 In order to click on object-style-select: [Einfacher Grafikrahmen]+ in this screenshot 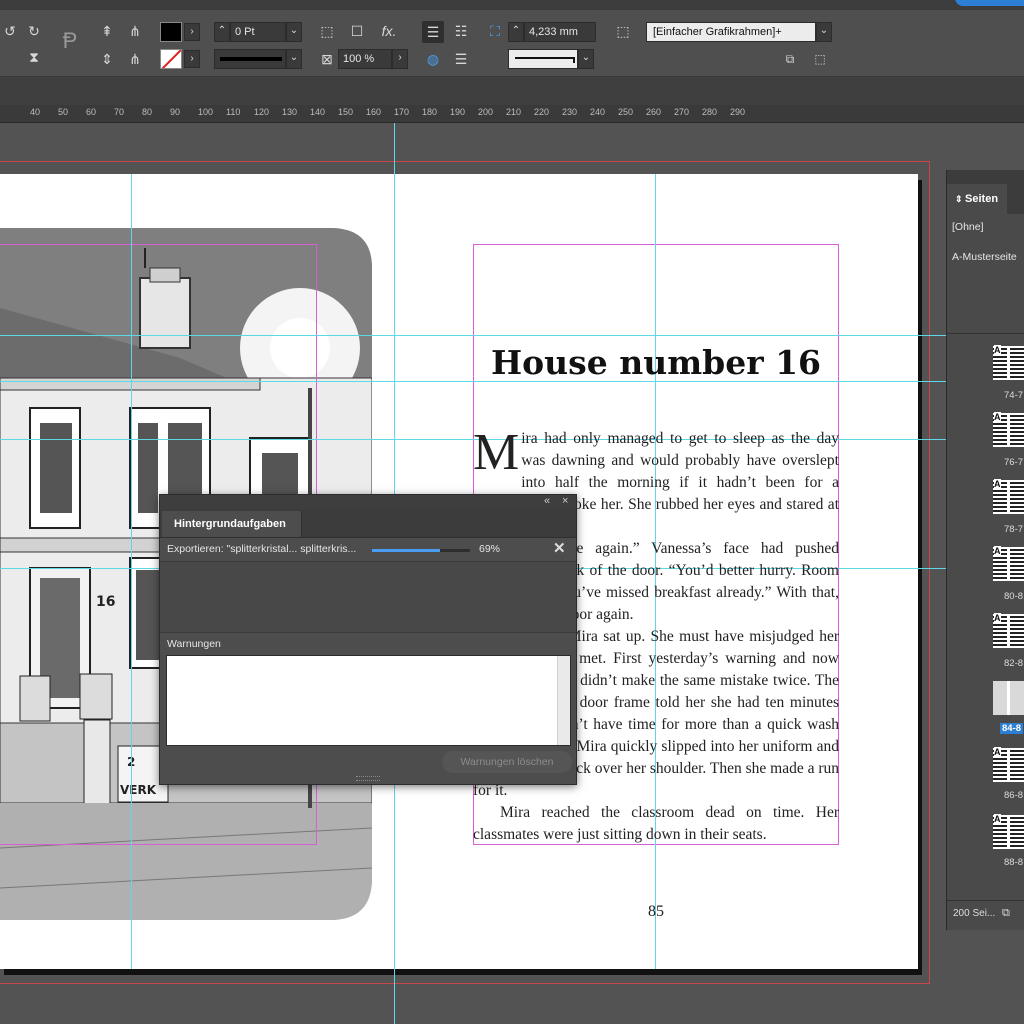, I will do `click(731, 32)`.